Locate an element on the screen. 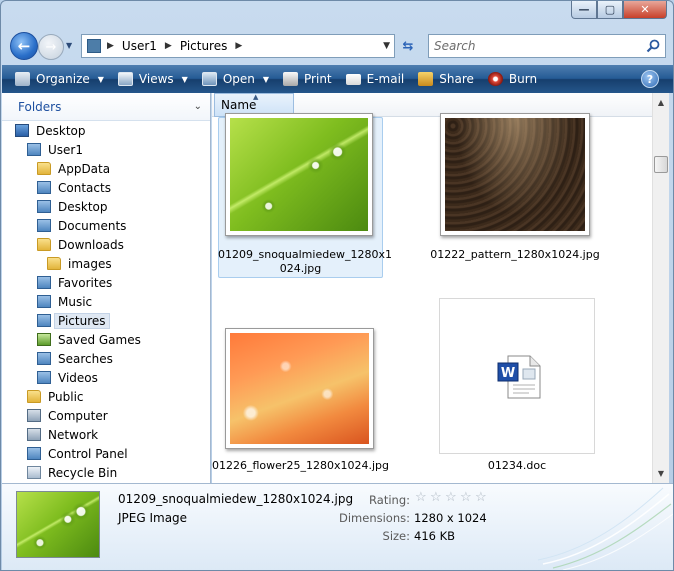 Image resolution: width=674 pixels, height=571 pixels. tree-item-label: Computer is located at coordinates (78, 415).